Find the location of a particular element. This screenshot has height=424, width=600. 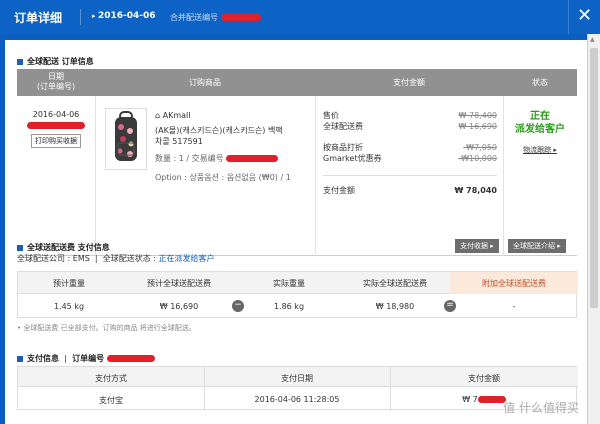

product-thumbnail is located at coordinates (126, 139).